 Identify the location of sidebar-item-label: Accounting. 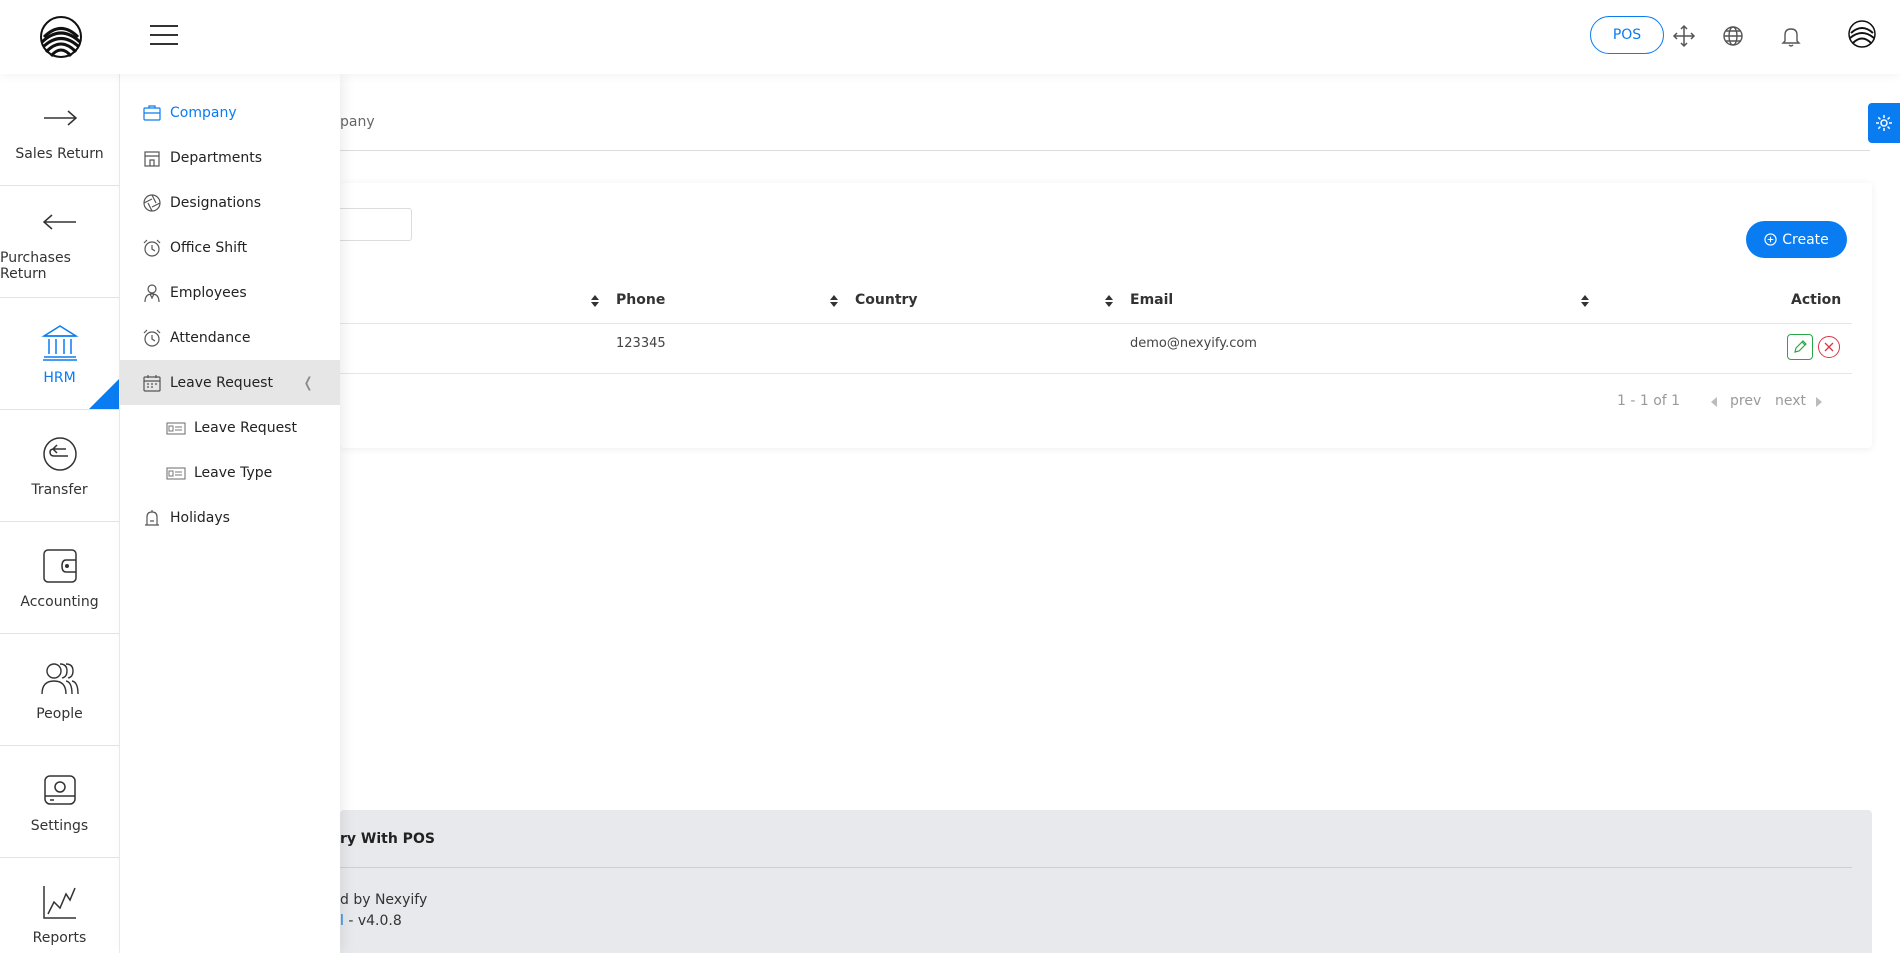
(59, 601).